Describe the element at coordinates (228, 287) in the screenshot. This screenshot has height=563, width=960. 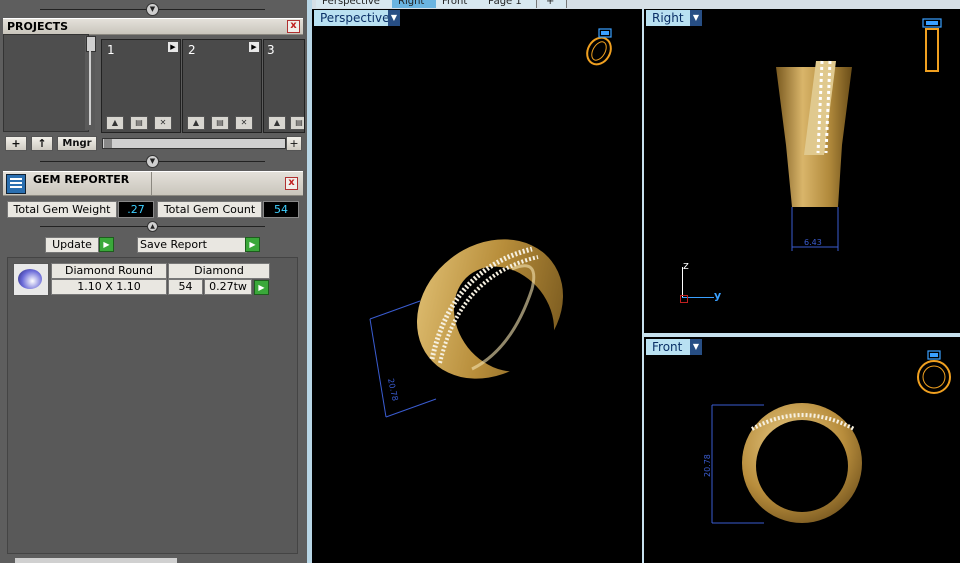
I see `gem-row-weight: 0.27tw` at that location.